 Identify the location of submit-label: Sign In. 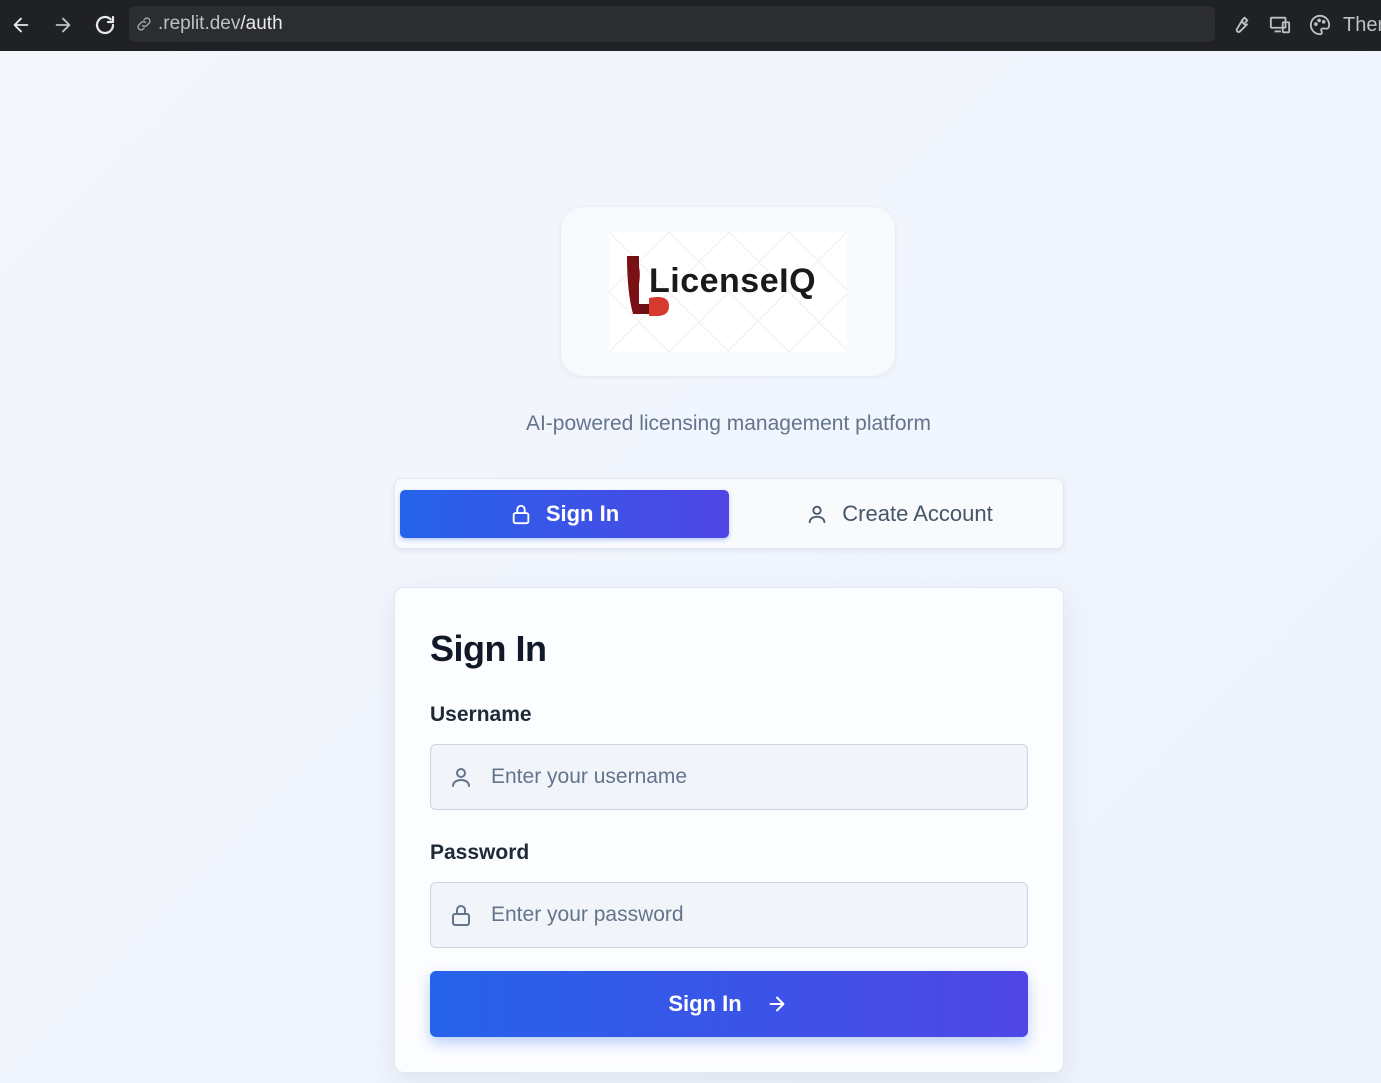
(705, 1003).